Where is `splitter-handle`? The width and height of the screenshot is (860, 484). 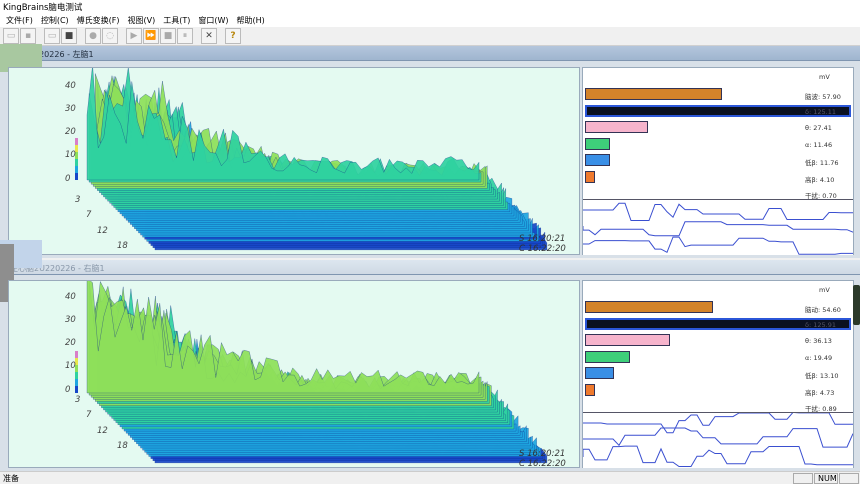 splitter-handle is located at coordinates (856, 305).